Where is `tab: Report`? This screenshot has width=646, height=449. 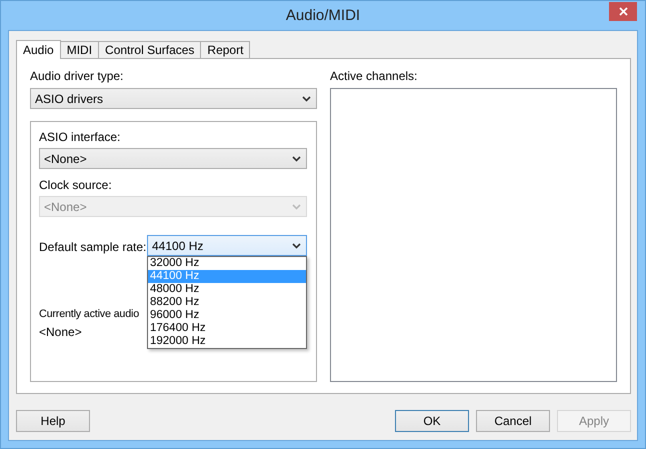 tab: Report is located at coordinates (225, 49).